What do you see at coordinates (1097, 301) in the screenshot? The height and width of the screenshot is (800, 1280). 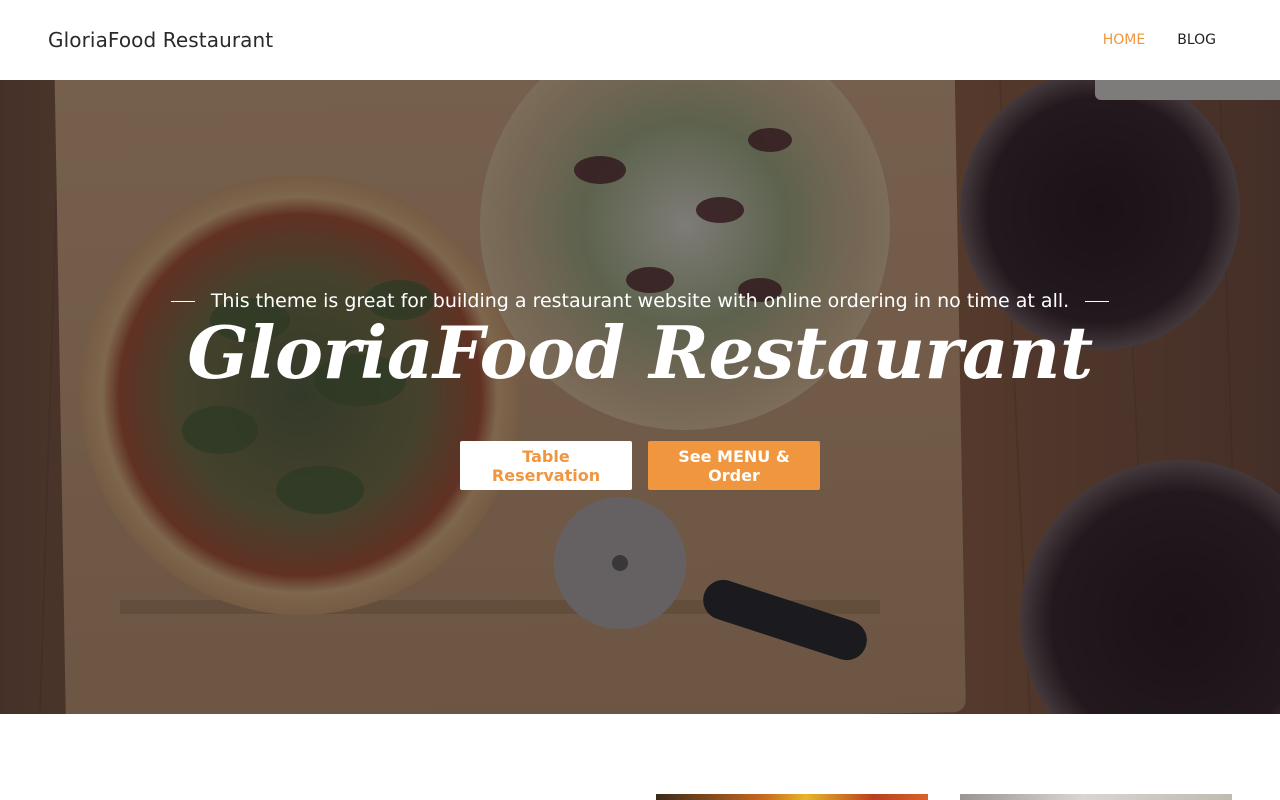 I see `tagline-right-dash` at bounding box center [1097, 301].